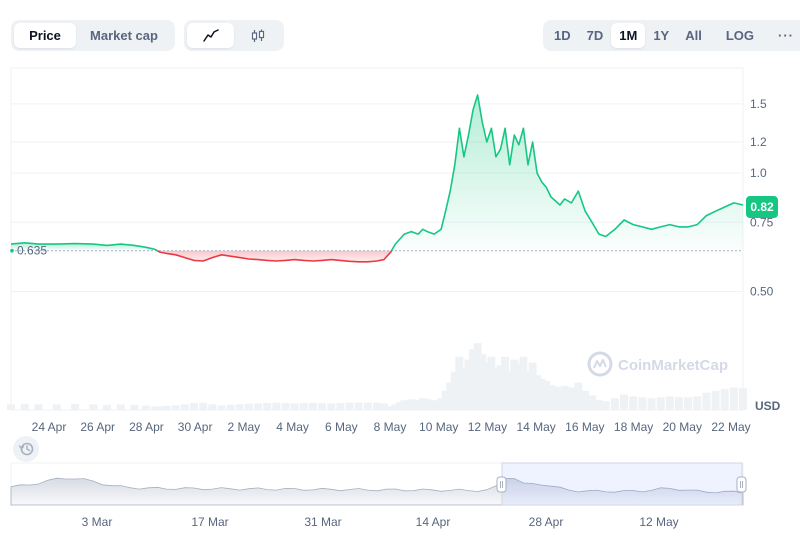 The height and width of the screenshot is (537, 800). I want to click on navigator-tick-label: 17 Mar, so click(209, 522).